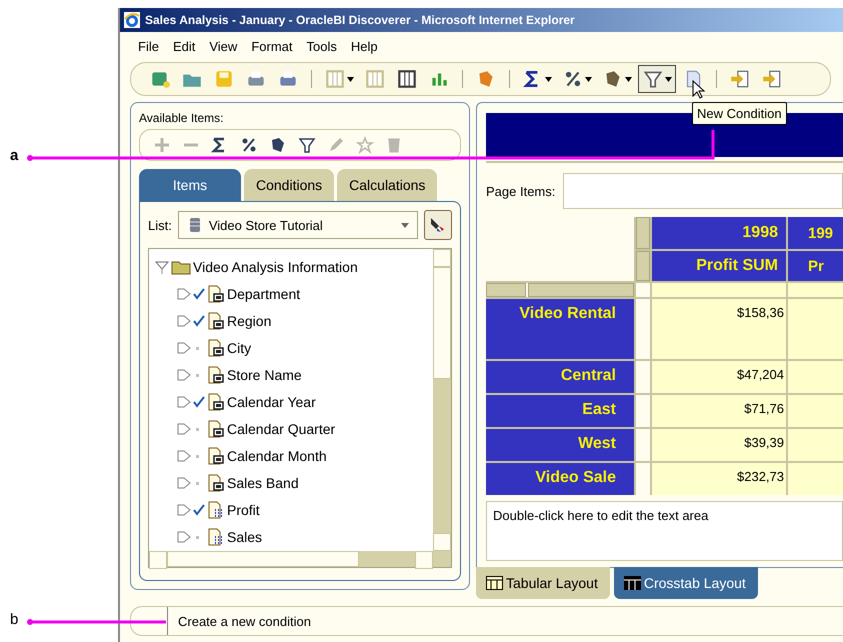 Image resolution: width=843 pixels, height=642 pixels. I want to click on tab: Calculations, so click(387, 185).